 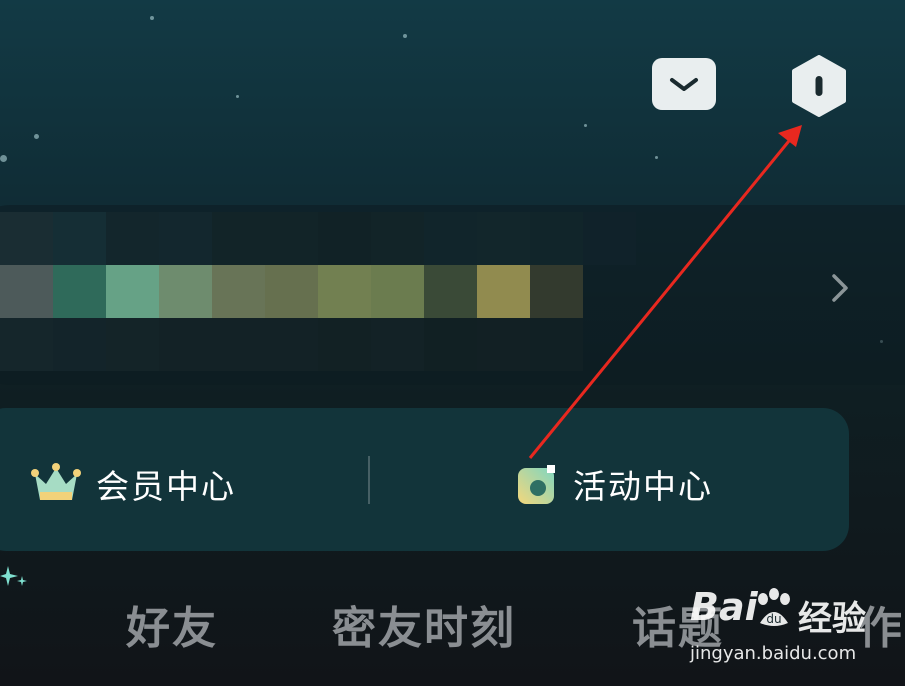 I want to click on svg-text: du, so click(x=773, y=619).